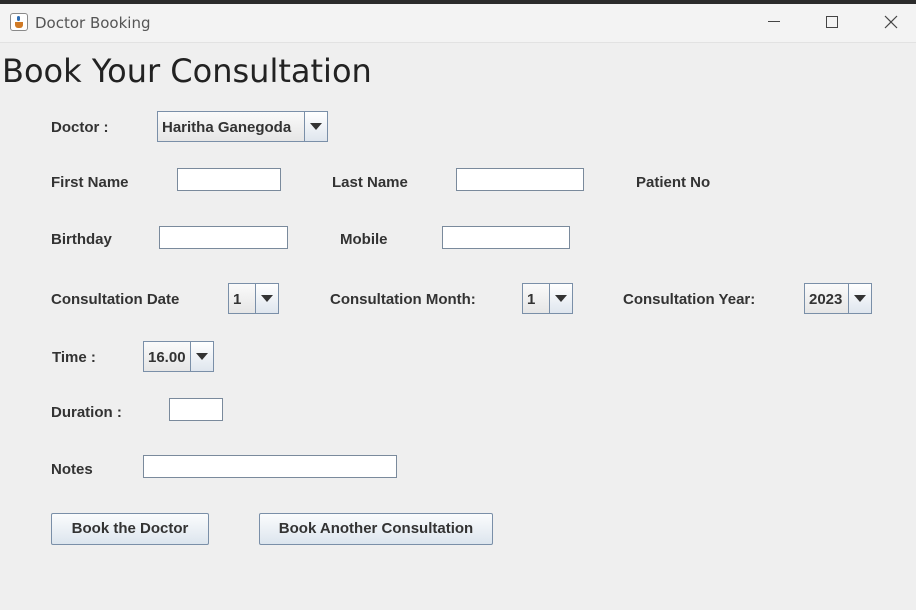  Describe the element at coordinates (130, 529) in the screenshot. I see `book-doctor-button: Book the Doctor` at that location.